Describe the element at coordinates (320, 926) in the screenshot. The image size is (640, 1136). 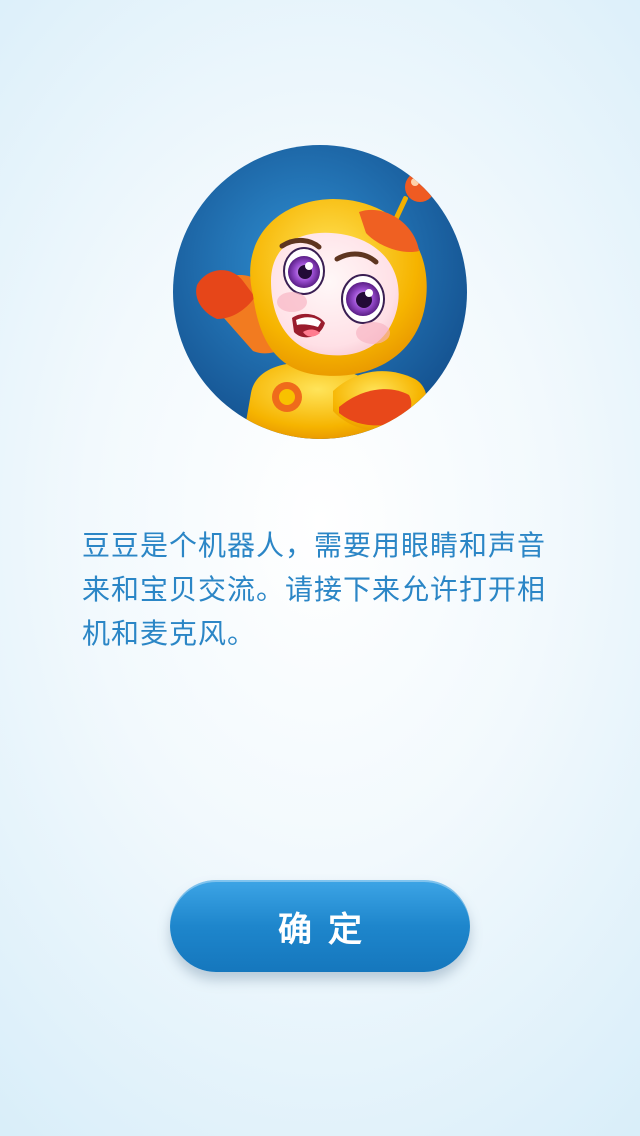
I see `confirm-button: 确定` at that location.